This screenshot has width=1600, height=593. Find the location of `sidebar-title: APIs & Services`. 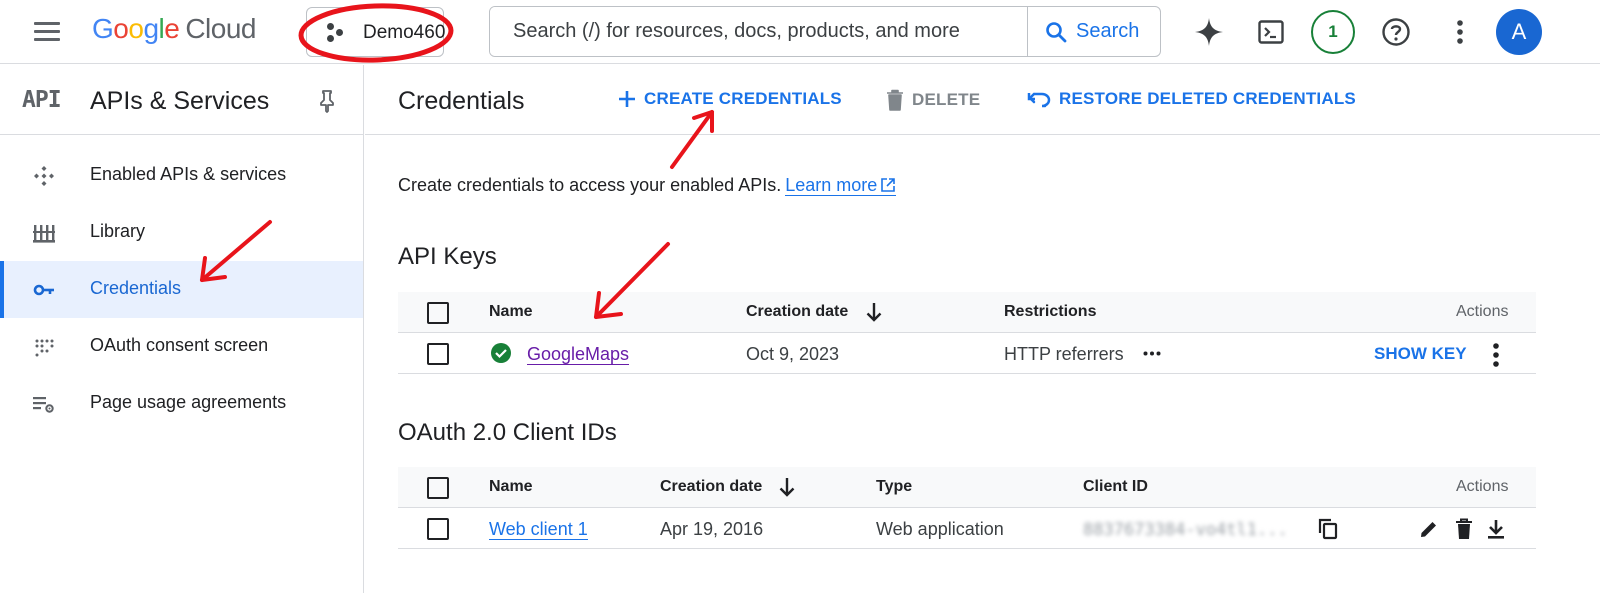

sidebar-title: APIs & Services is located at coordinates (180, 101).